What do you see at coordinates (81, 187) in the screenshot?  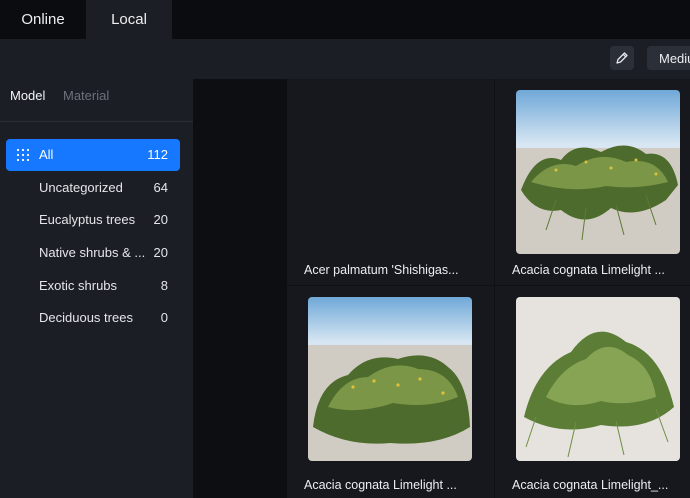 I see `category-label: Uncategorized` at bounding box center [81, 187].